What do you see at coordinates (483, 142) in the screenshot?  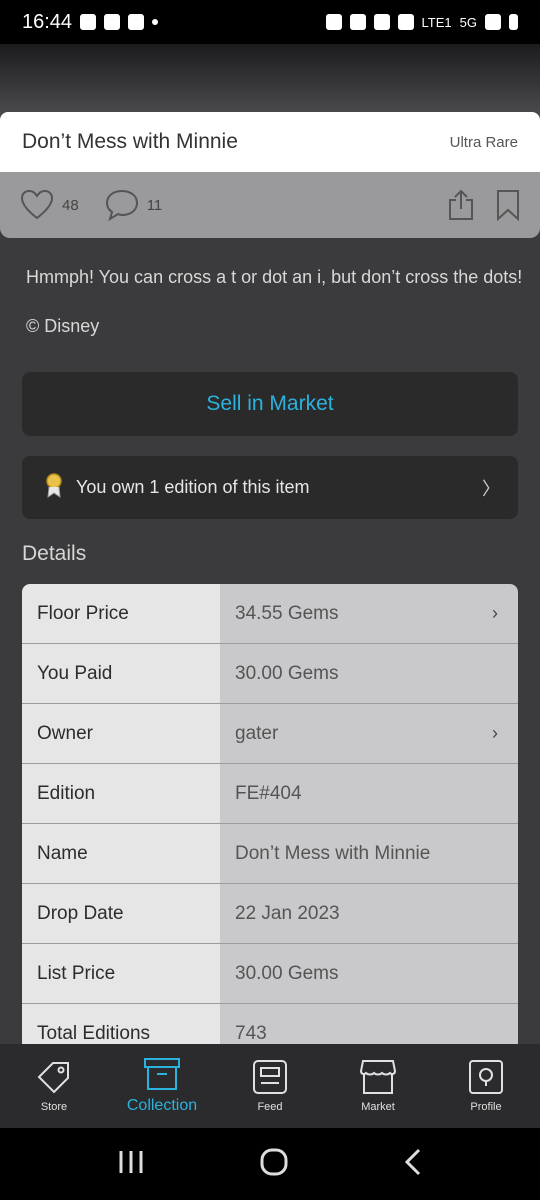 I see `rarity-badge: Ultra Rare` at bounding box center [483, 142].